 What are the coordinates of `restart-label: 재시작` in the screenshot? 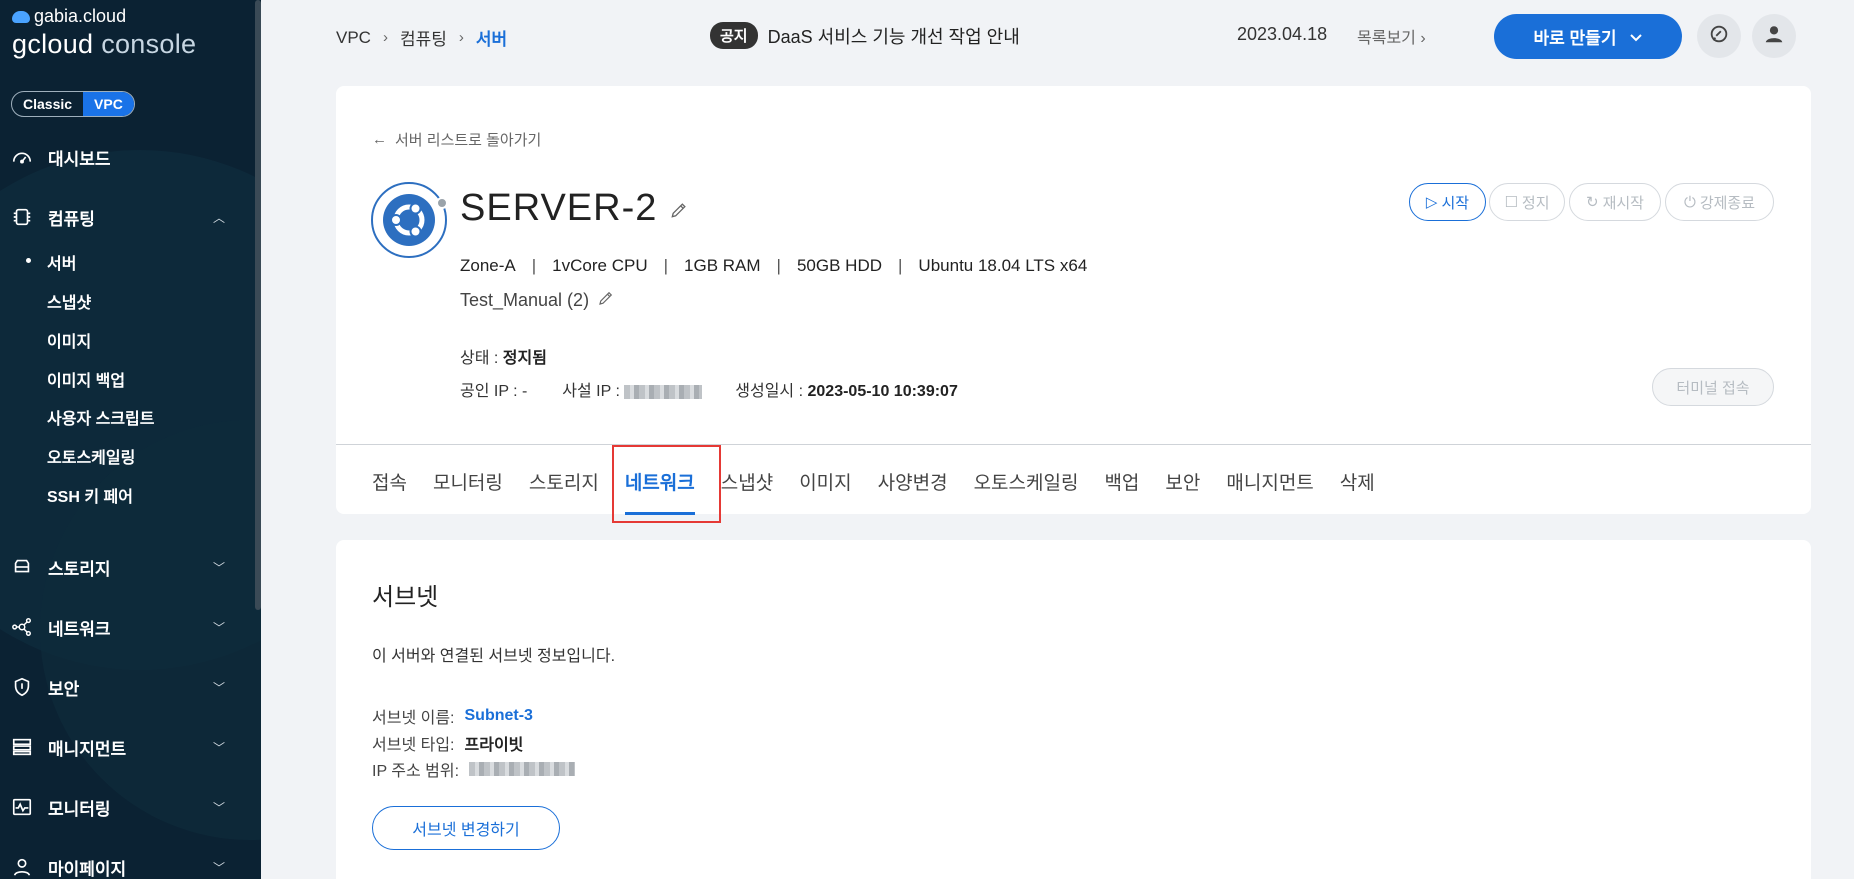 It's located at (1623, 203).